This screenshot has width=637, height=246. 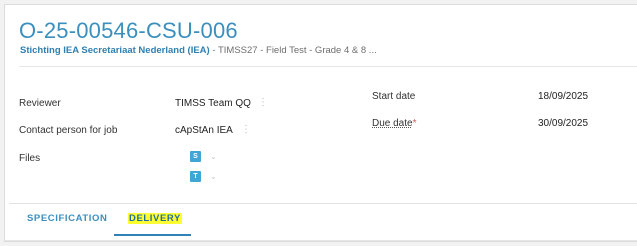 What do you see at coordinates (195, 156) in the screenshot?
I see `file-s-icon: S` at bounding box center [195, 156].